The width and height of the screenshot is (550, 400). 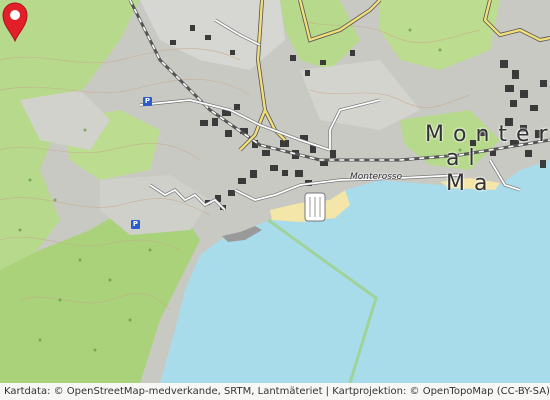 I want to click on town-name-line2: al Ma, so click(x=471, y=171).